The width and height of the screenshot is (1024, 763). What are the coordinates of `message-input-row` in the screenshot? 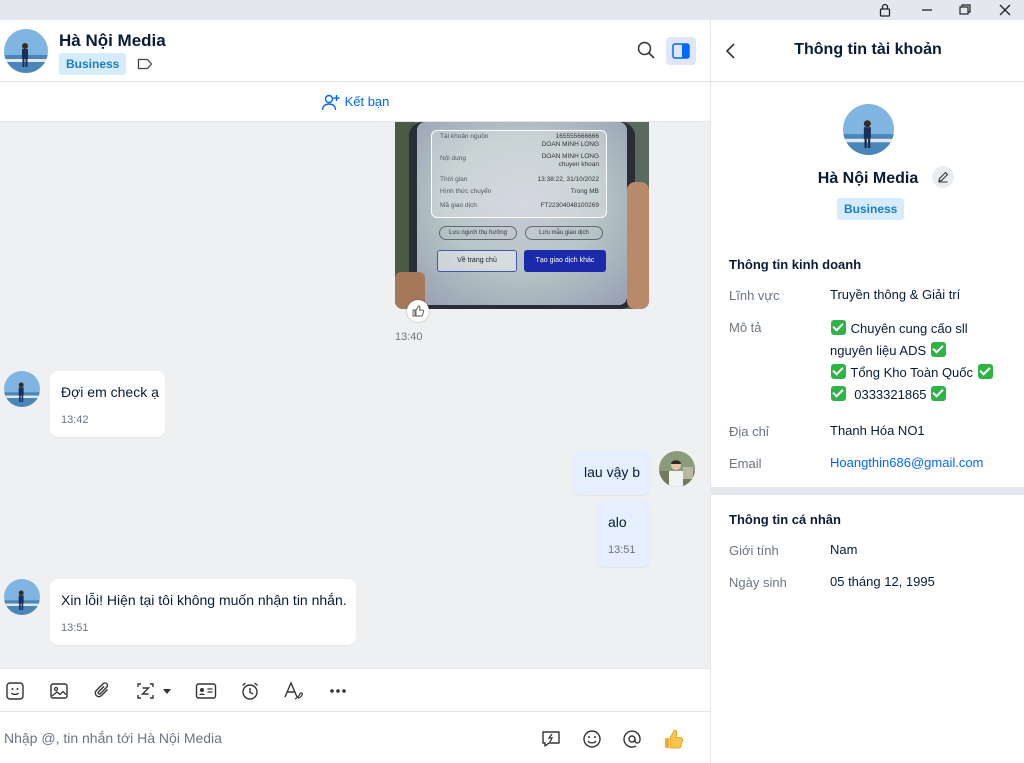 It's located at (355, 737).